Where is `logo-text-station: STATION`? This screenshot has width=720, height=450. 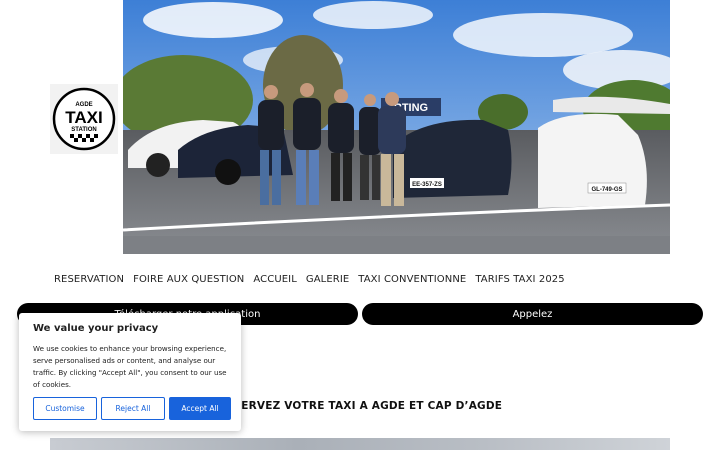
logo-text-station: STATION is located at coordinates (83, 130).